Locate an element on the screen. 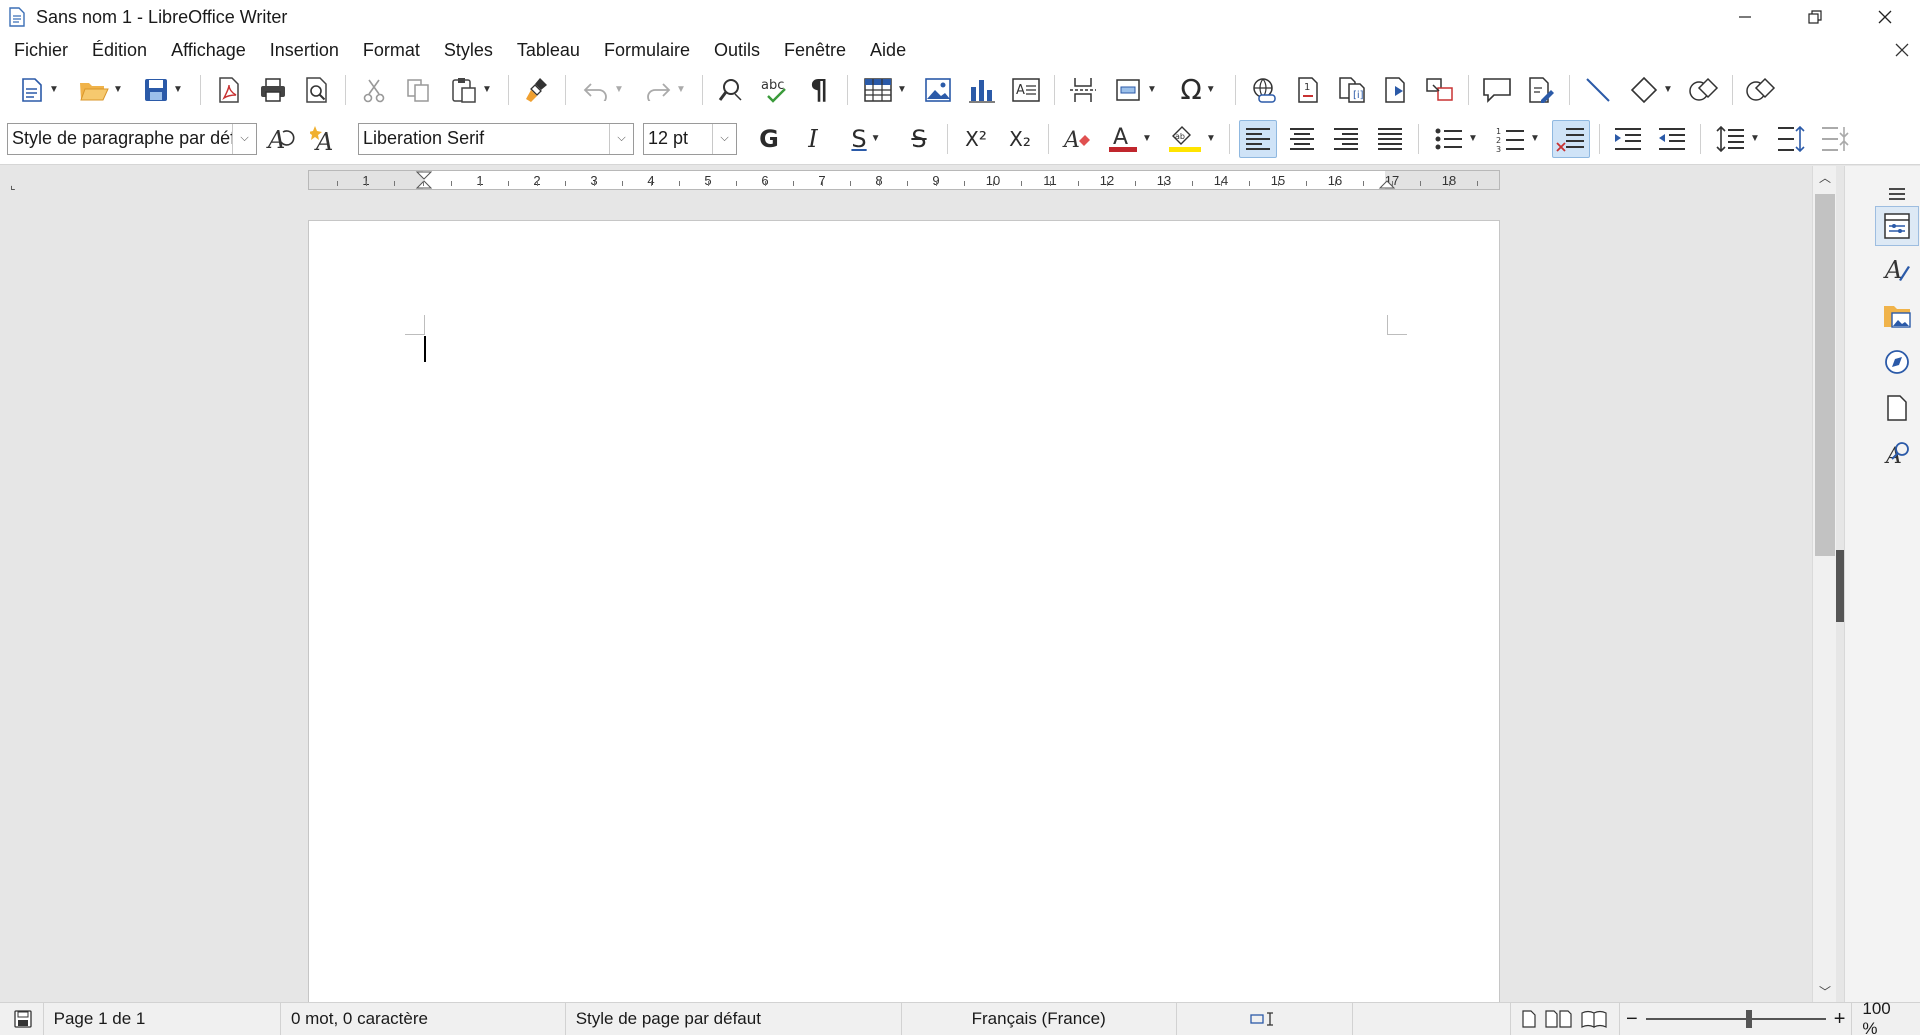 The width and height of the screenshot is (1920, 1035). language-status: Français (France) is located at coordinates (1039, 1018).